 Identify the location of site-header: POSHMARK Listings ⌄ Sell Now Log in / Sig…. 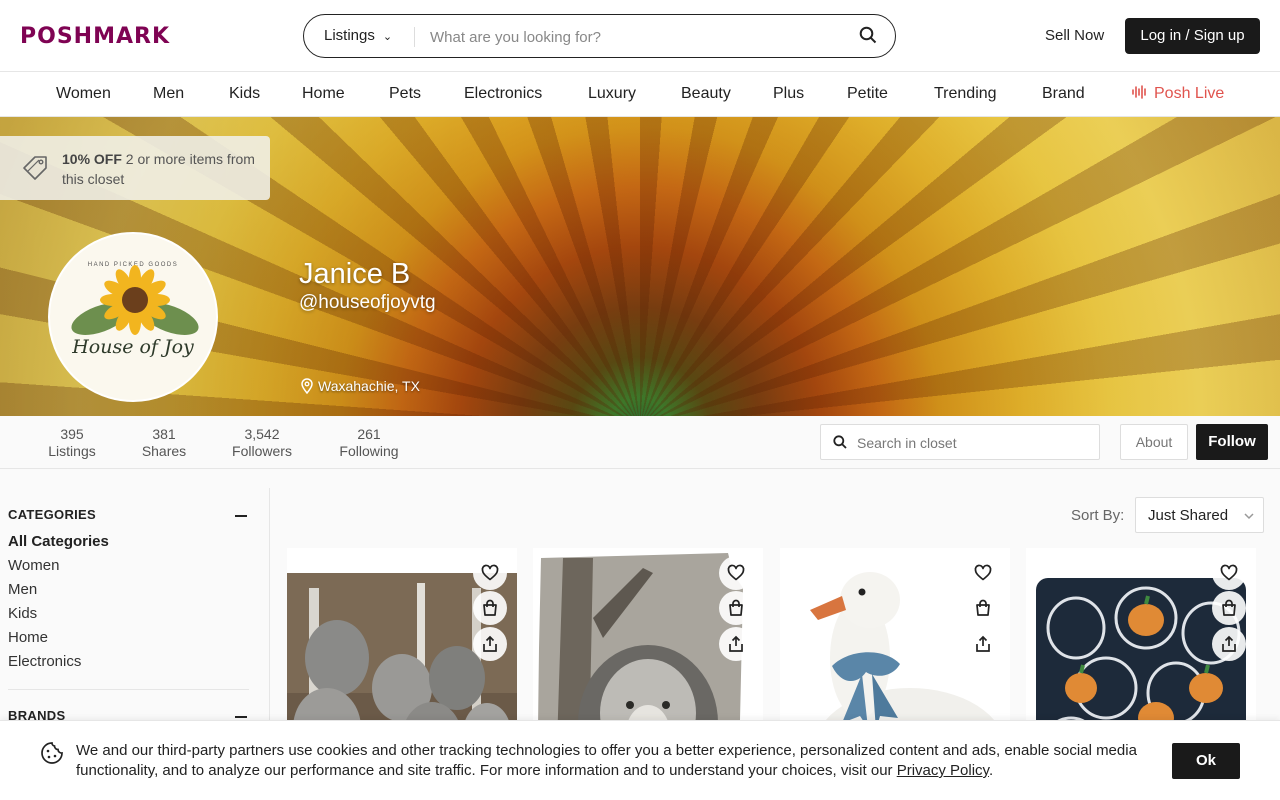
(640, 36).